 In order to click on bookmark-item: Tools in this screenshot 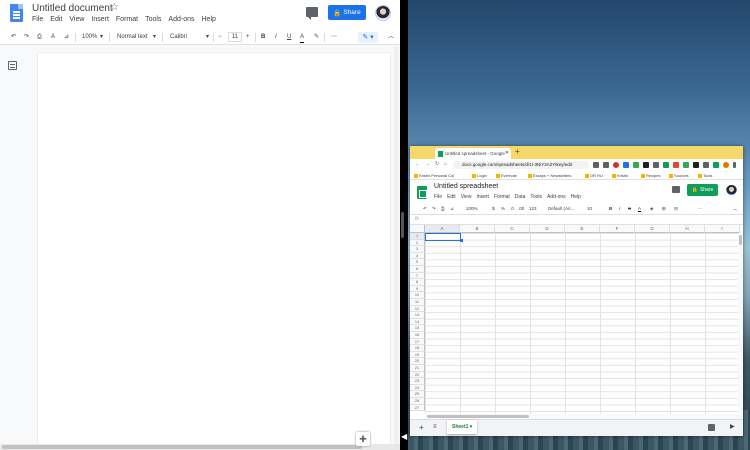, I will do `click(705, 175)`.